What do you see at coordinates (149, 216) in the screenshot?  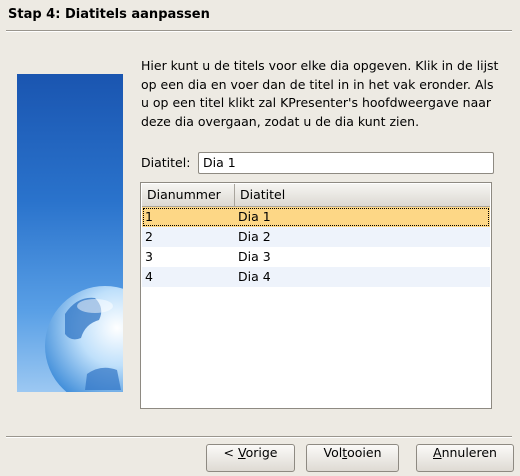 I see `slide-number: 1` at bounding box center [149, 216].